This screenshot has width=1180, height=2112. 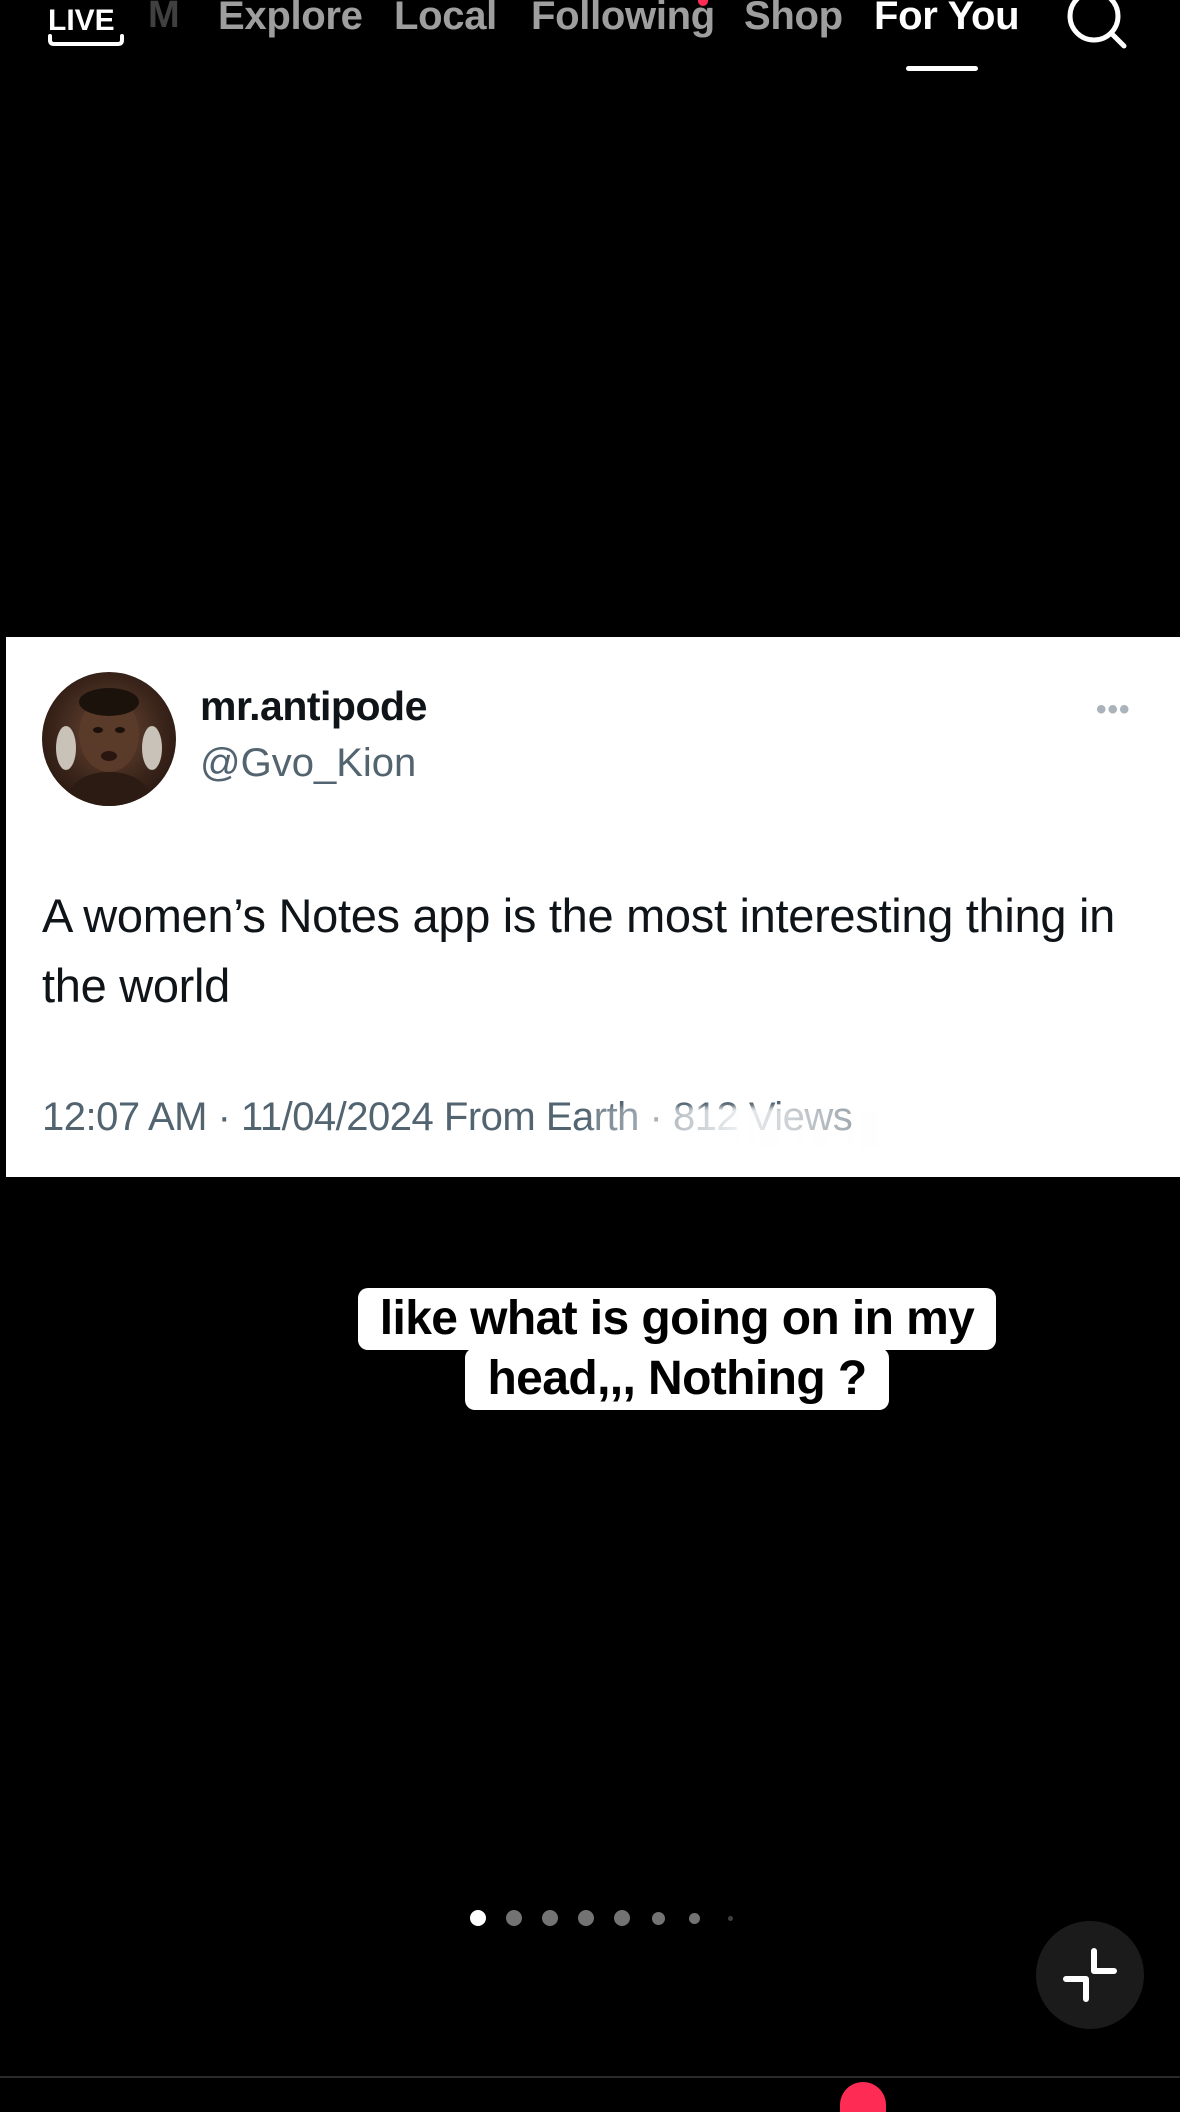 I want to click on search-button, so click(x=1095, y=26).